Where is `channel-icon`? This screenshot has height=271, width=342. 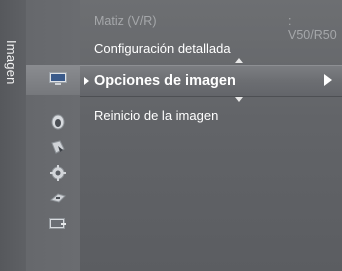
channel-icon is located at coordinates (58, 147).